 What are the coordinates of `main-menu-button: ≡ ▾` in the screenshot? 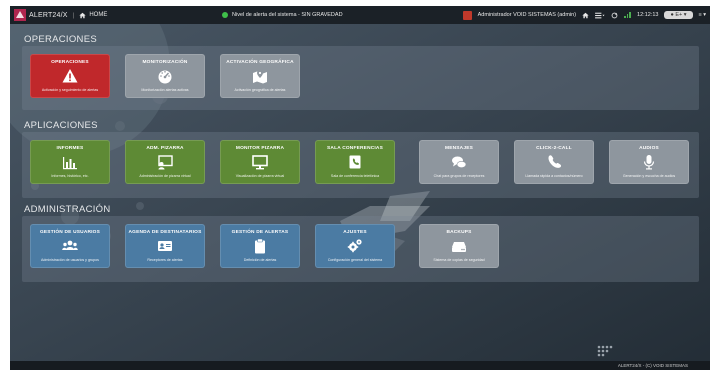 It's located at (703, 15).